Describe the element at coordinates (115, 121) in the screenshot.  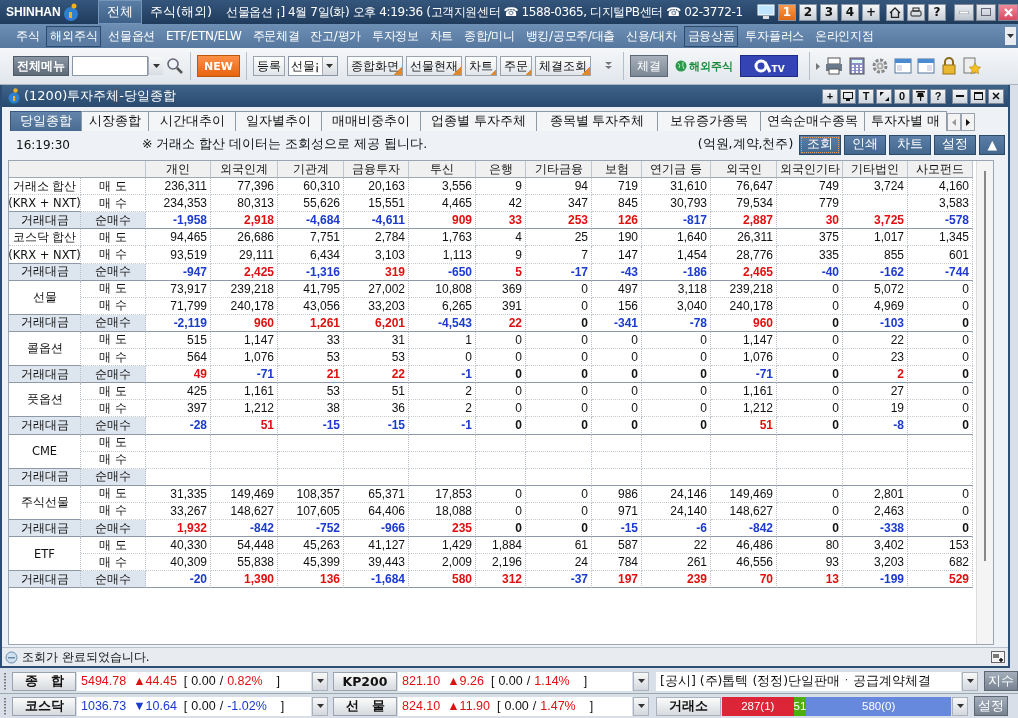
I see `tab: 시장종합` at that location.